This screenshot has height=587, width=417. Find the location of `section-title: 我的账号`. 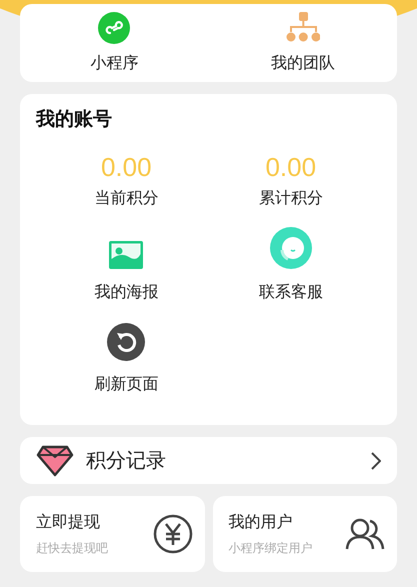

section-title: 我的账号 is located at coordinates (74, 120).